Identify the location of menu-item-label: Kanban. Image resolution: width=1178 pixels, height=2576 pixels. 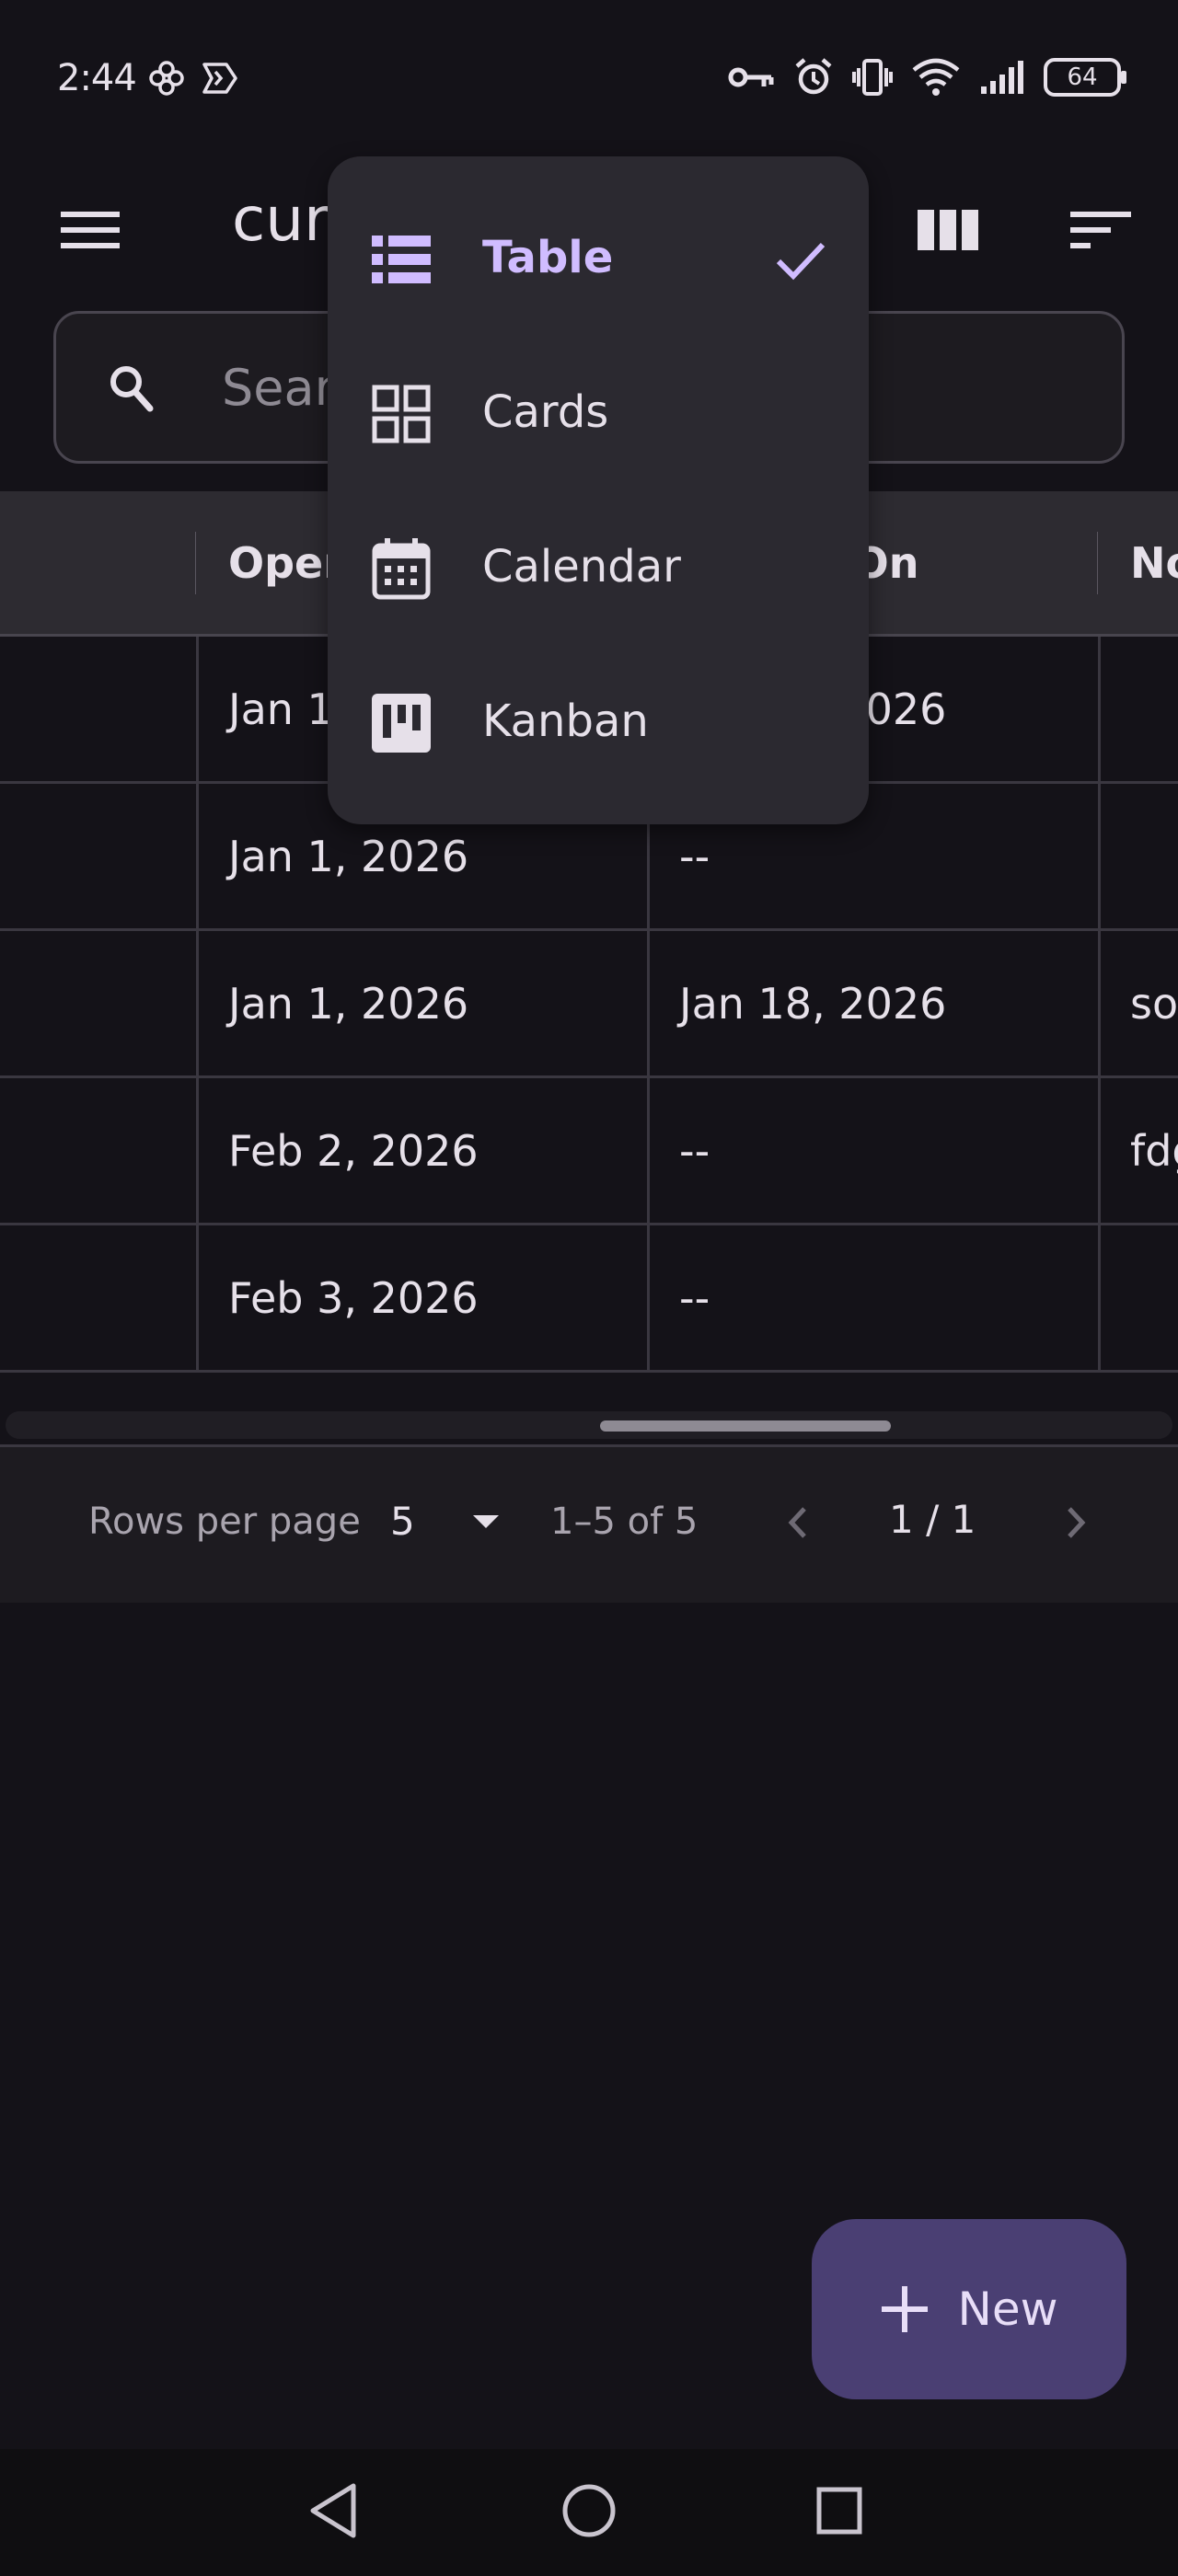
(565, 721).